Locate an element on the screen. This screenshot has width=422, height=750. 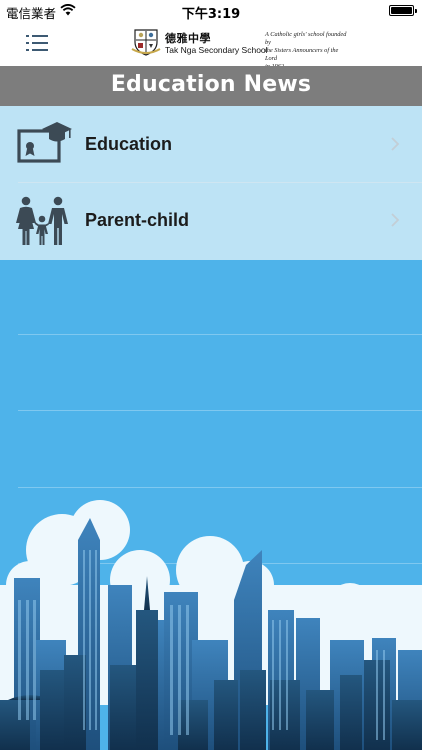
menu-button is located at coordinates (37, 43).